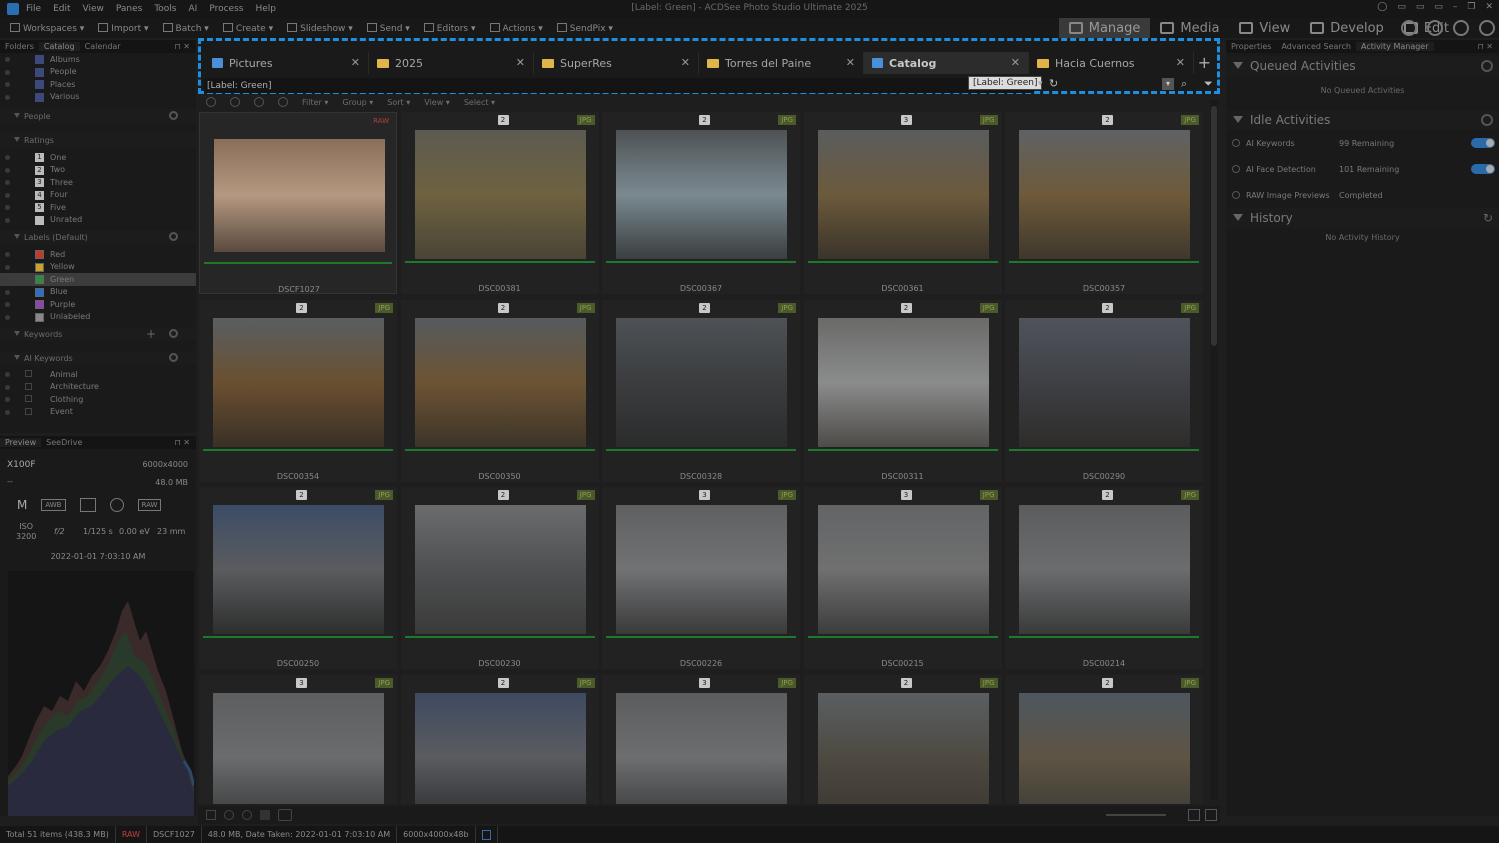  Describe the element at coordinates (61, 9) in the screenshot. I see `menu-edit: Edit` at that location.